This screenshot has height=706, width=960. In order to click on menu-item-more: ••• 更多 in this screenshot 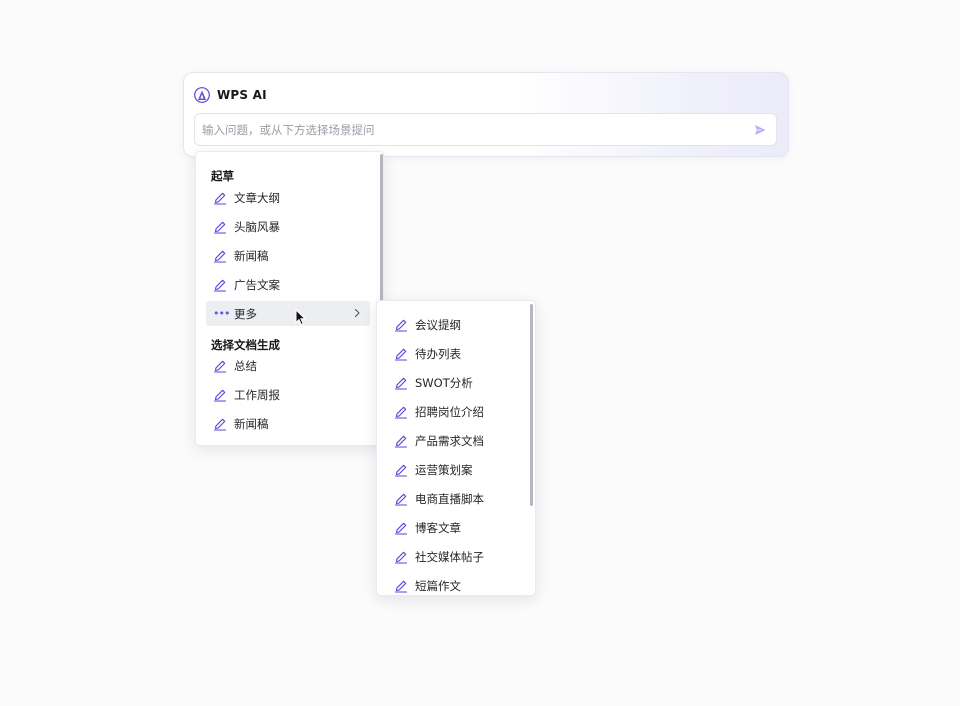, I will do `click(288, 313)`.